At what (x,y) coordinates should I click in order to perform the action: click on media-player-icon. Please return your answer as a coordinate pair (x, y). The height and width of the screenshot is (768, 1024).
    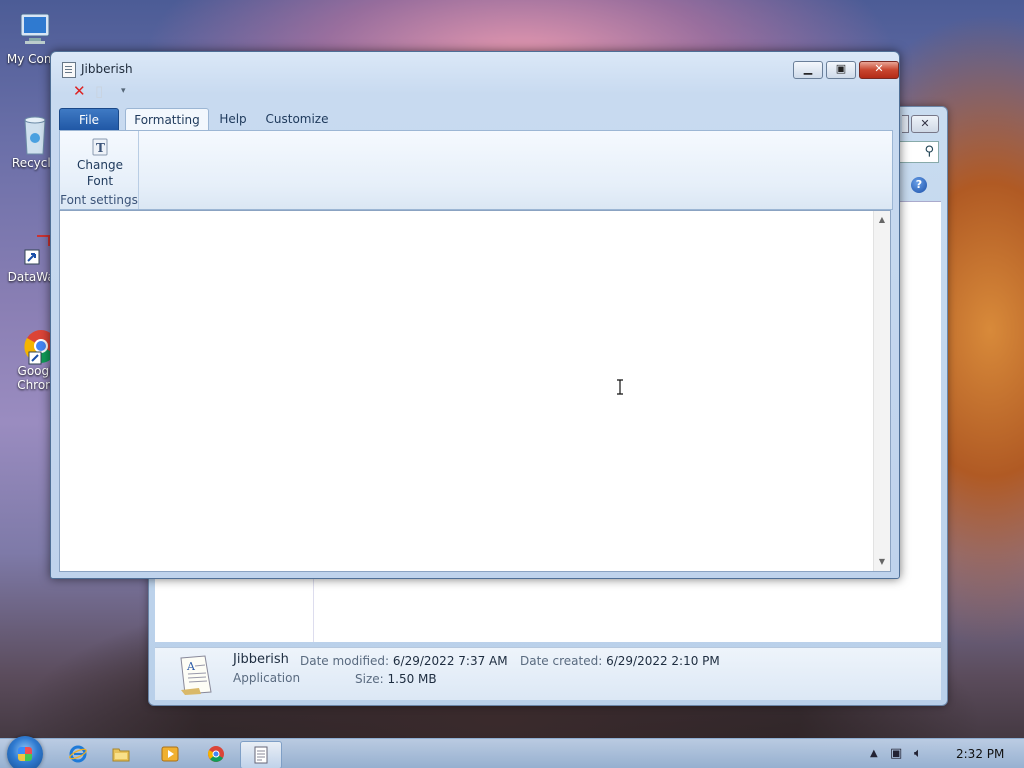
    Looking at the image, I should click on (170, 754).